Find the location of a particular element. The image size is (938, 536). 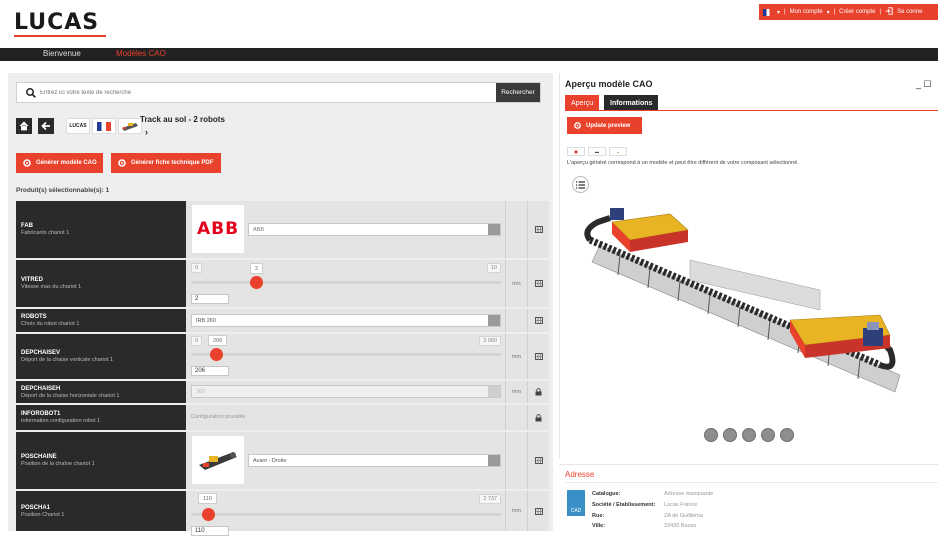

param-label: ROBOTS Choix du robot chariot 1 is located at coordinates (101, 320).